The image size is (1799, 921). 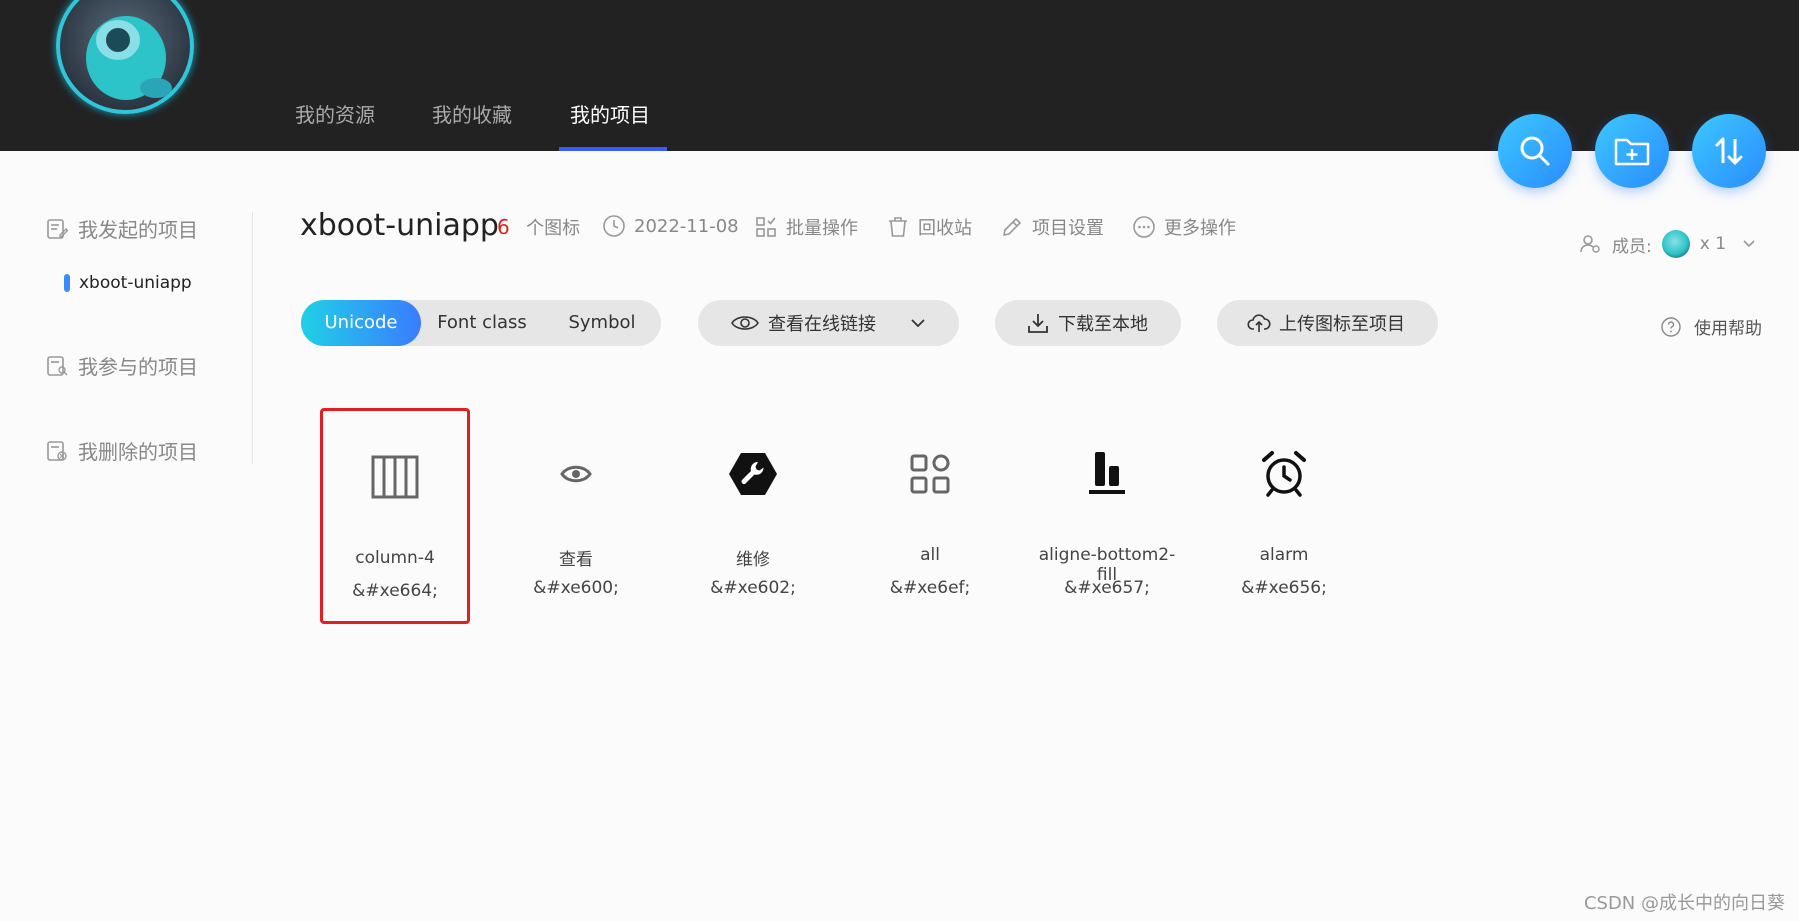 I want to click on upload-icons-label: 上传图标至项目, so click(x=1342, y=324).